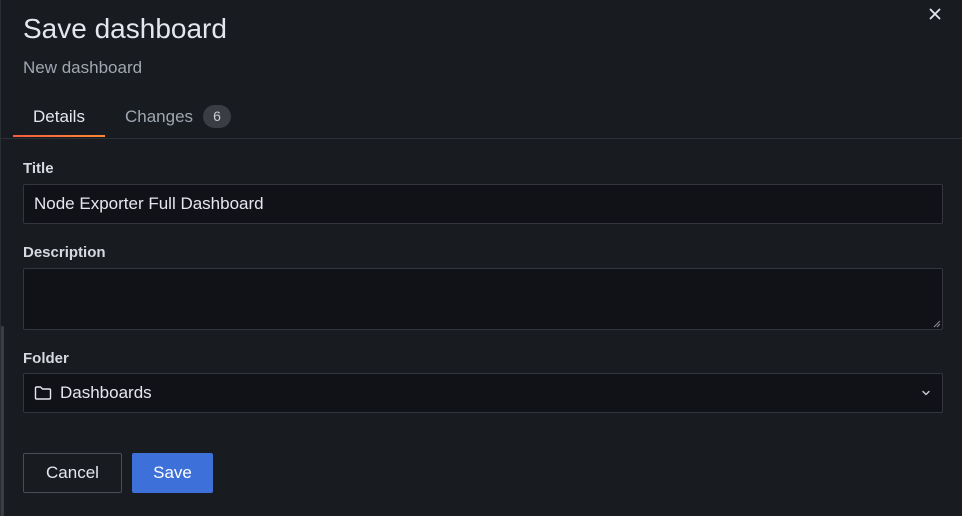  I want to click on cancel-button: Cancel, so click(72, 473).